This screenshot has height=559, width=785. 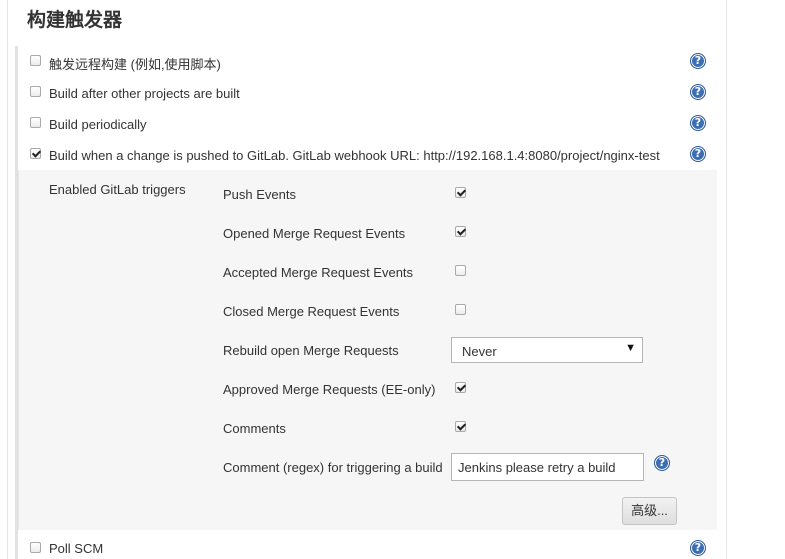 What do you see at coordinates (460, 270) in the screenshot?
I see `accepted-mr-events-checkbox` at bounding box center [460, 270].